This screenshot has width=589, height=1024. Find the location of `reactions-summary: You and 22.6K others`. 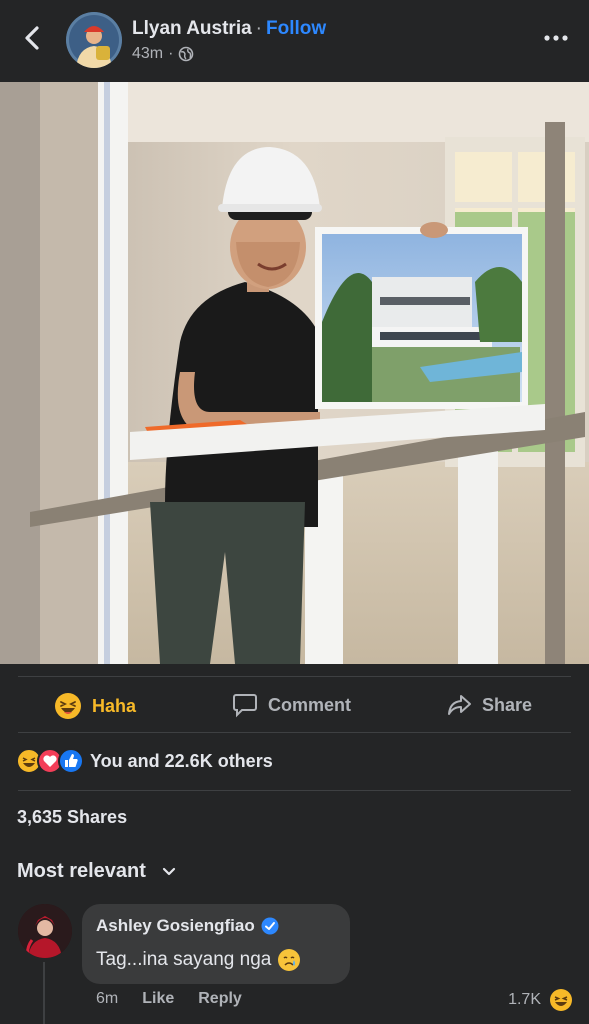

reactions-summary: You and 22.6K others is located at coordinates (144, 761).